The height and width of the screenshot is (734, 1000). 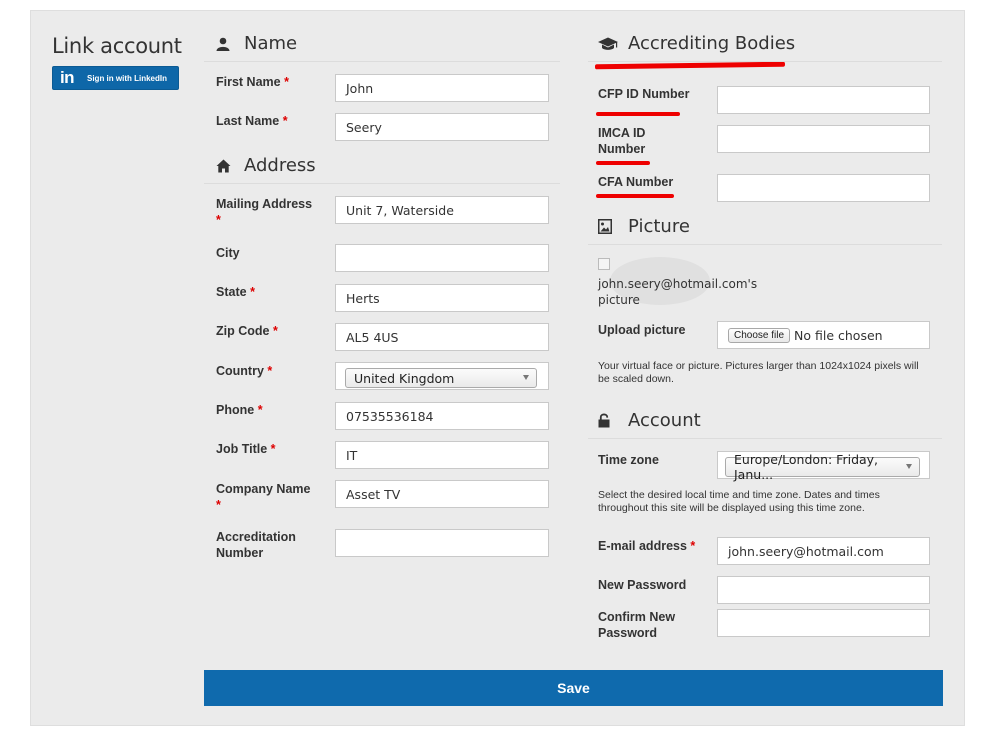 What do you see at coordinates (442, 543) in the screenshot?
I see `accreditation-number-input` at bounding box center [442, 543].